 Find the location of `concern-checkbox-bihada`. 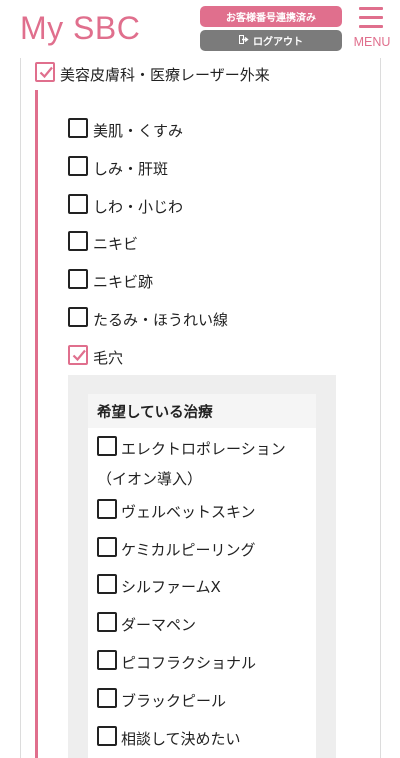

concern-checkbox-bihada is located at coordinates (78, 128).